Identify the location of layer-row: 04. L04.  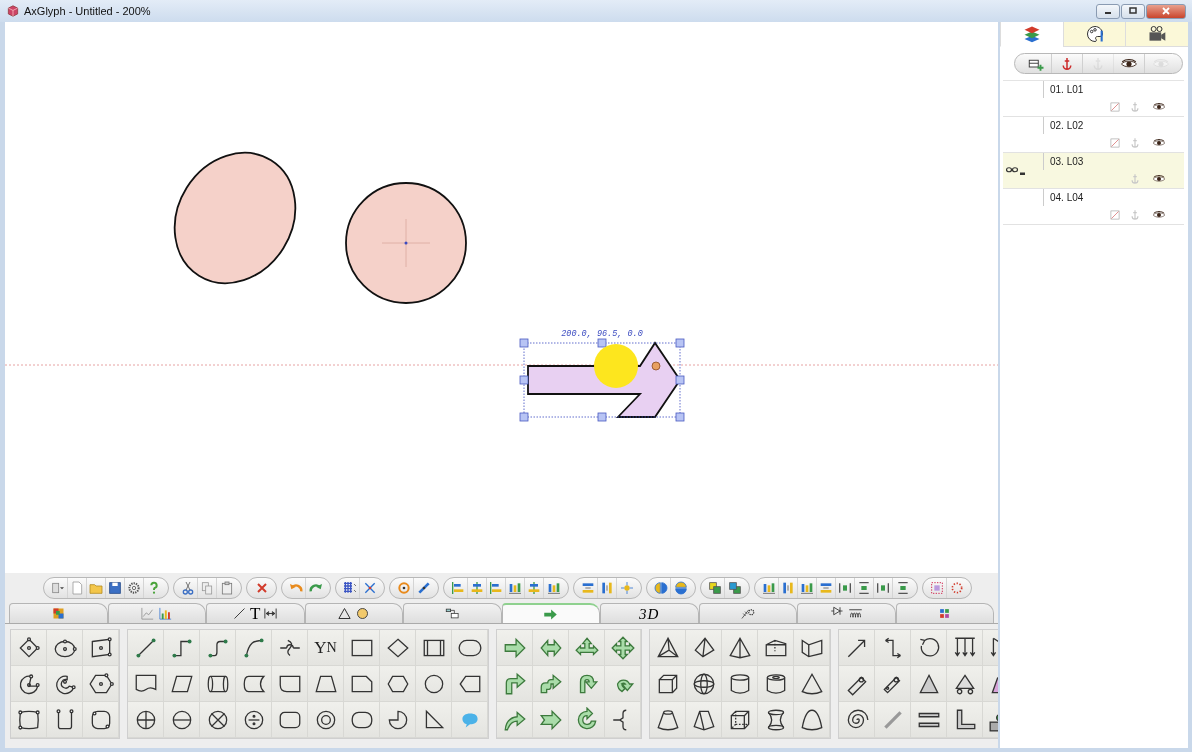
(1093, 207).